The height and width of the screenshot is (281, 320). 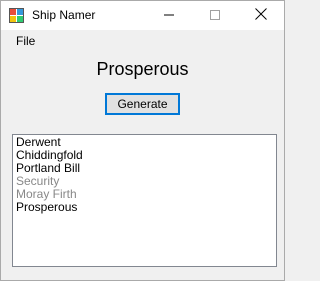 What do you see at coordinates (17, 16) in the screenshot?
I see `app-window-icon` at bounding box center [17, 16].